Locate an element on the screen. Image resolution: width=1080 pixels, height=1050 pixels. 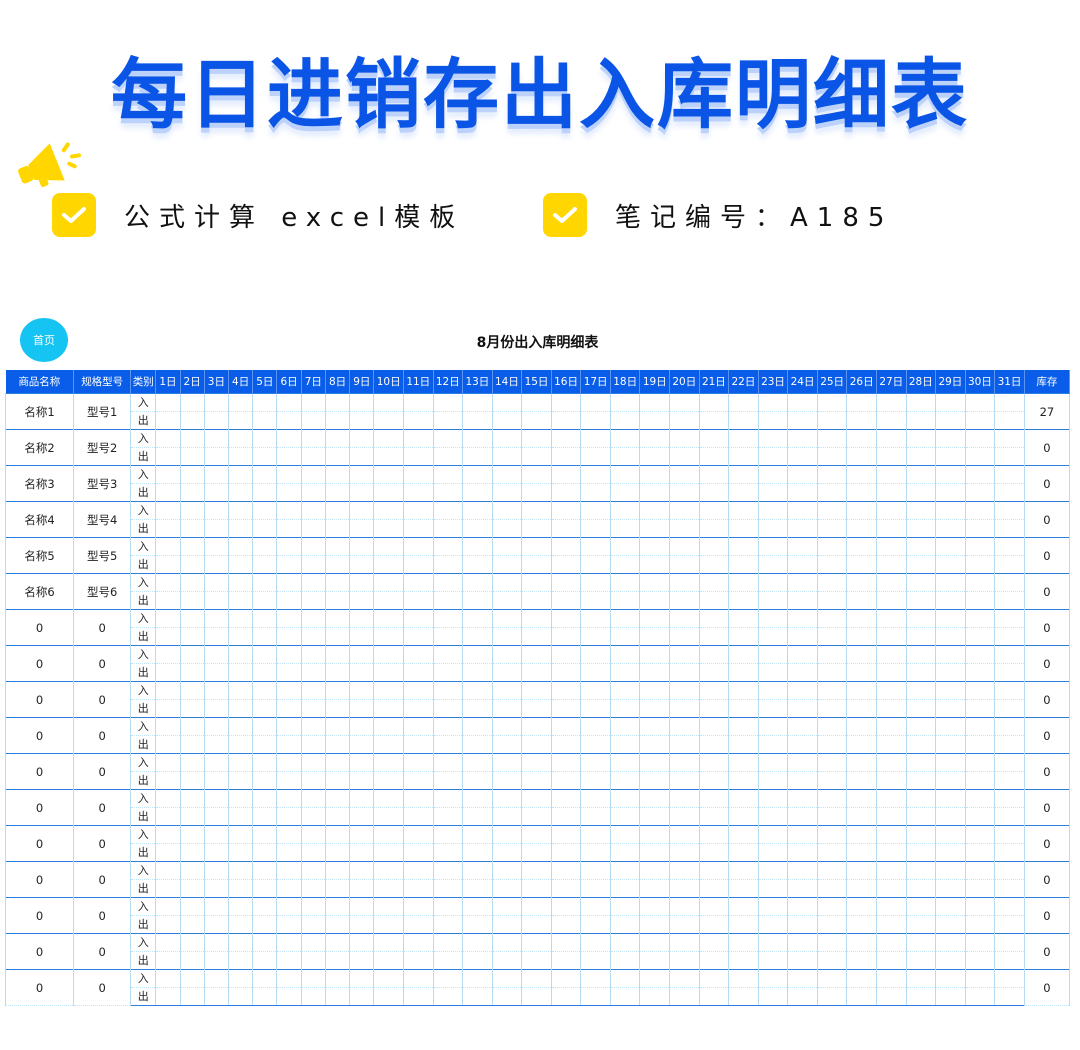
model-cell: 型号4 is located at coordinates (102, 519).